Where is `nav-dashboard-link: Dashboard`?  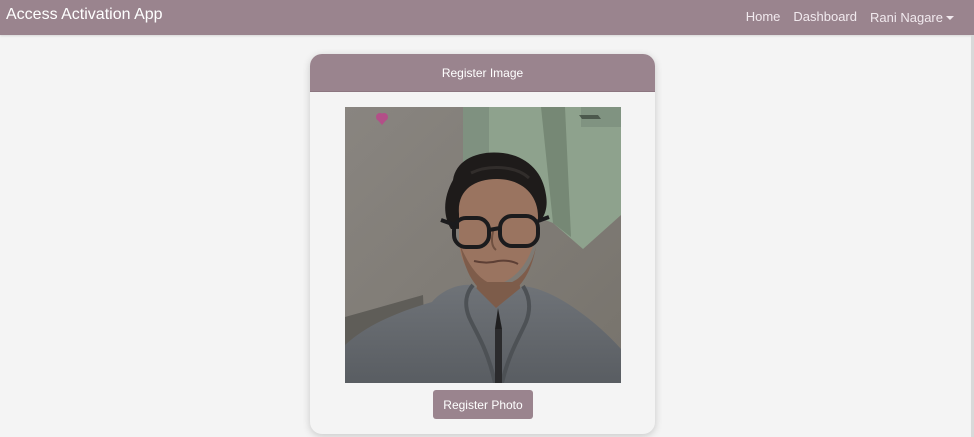 nav-dashboard-link: Dashboard is located at coordinates (825, 17).